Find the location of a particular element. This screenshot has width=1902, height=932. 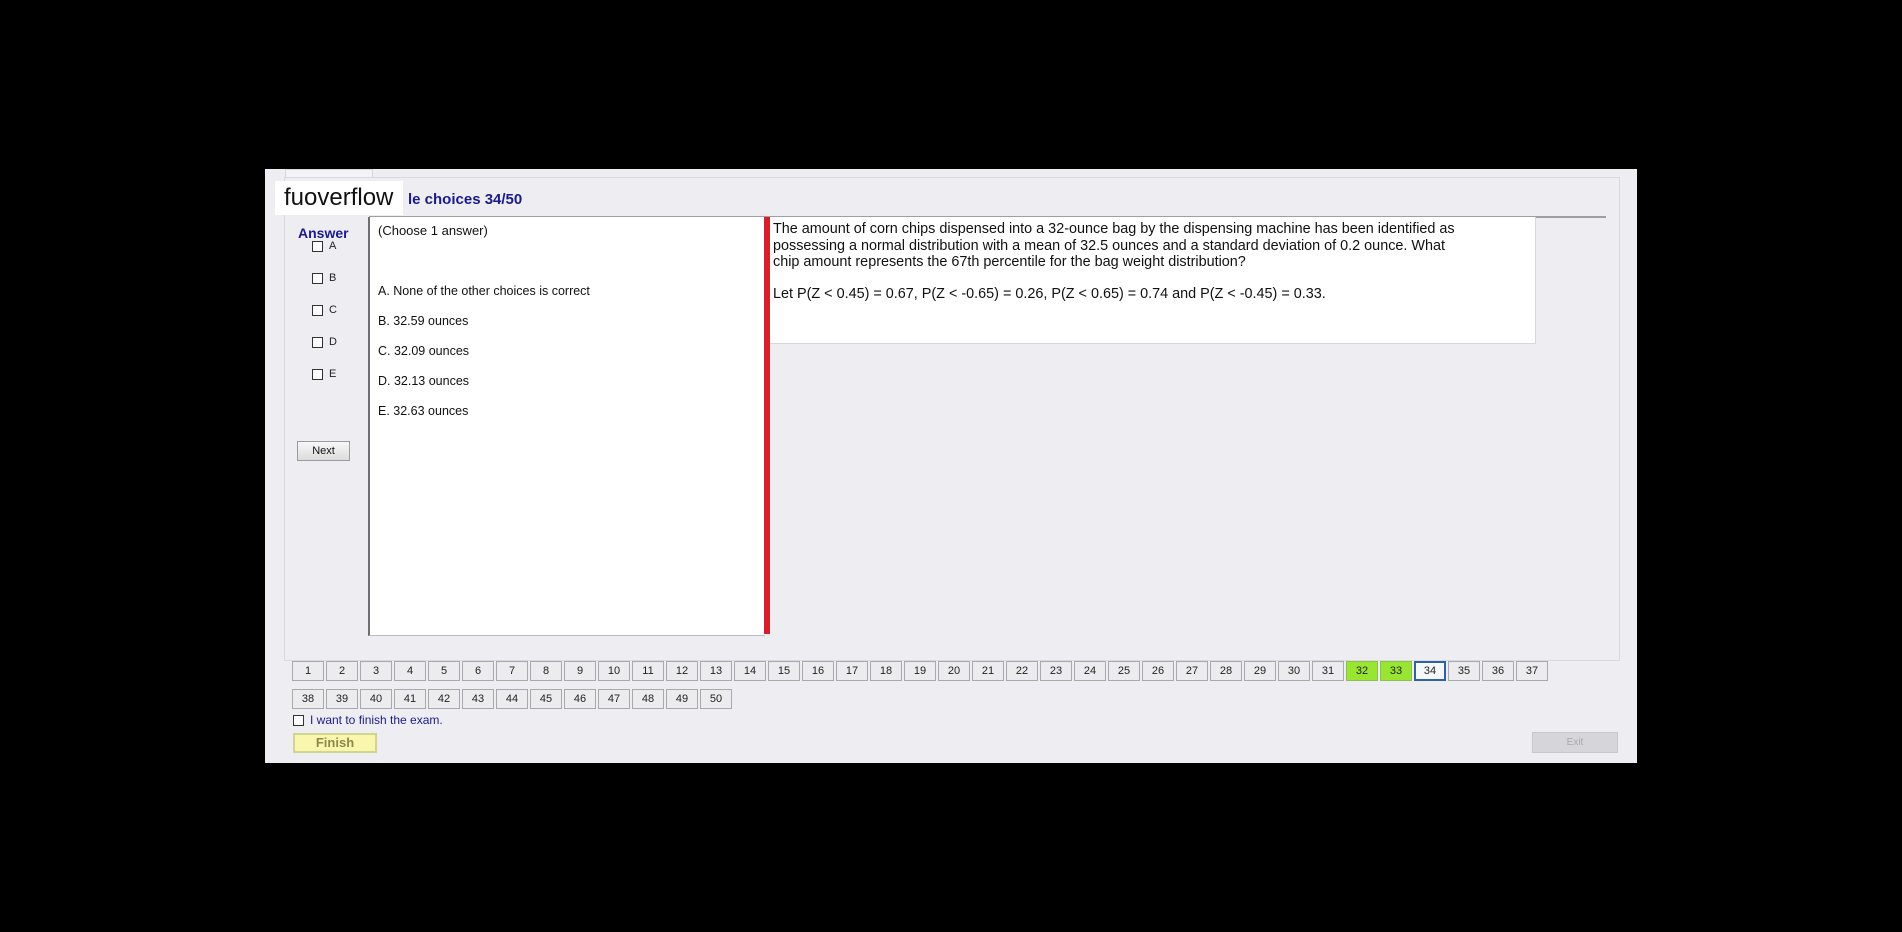

question-nav-button: 8 is located at coordinates (546, 671).